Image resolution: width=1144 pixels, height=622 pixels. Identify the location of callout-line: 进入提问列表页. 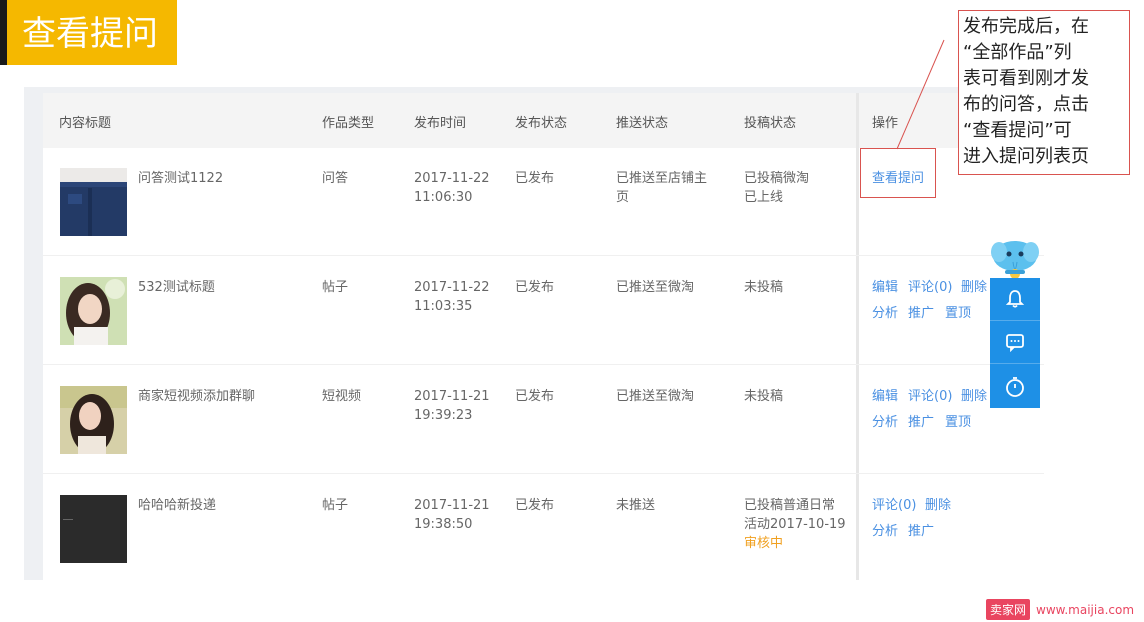
(1026, 156).